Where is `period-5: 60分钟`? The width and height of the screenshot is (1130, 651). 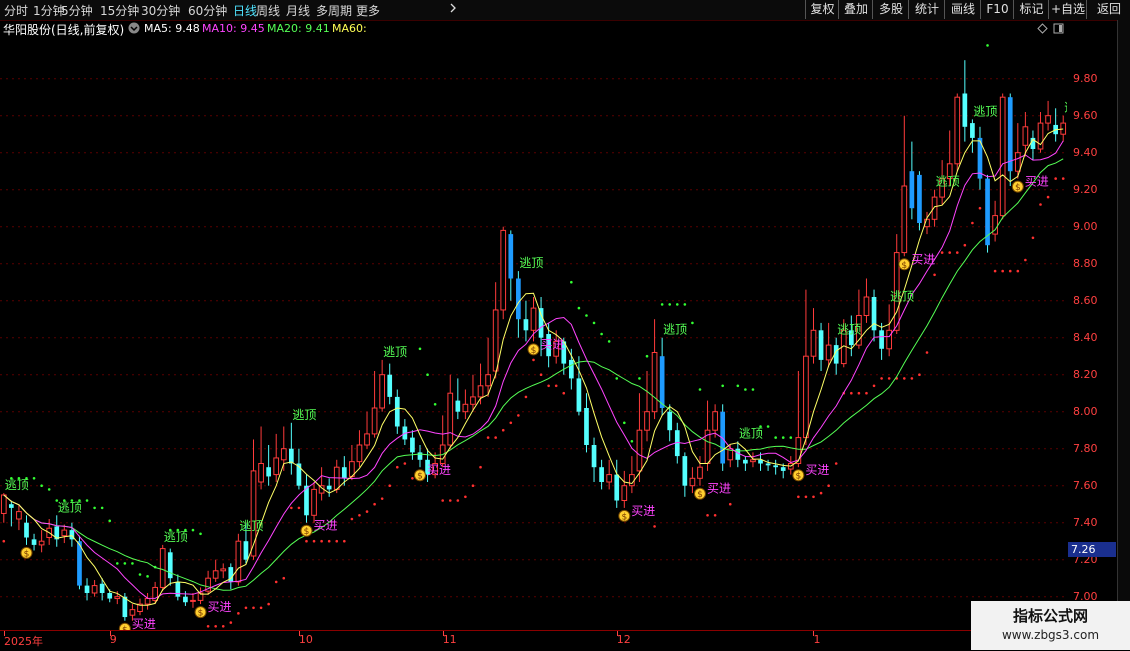 period-5: 60分钟 is located at coordinates (207, 10).